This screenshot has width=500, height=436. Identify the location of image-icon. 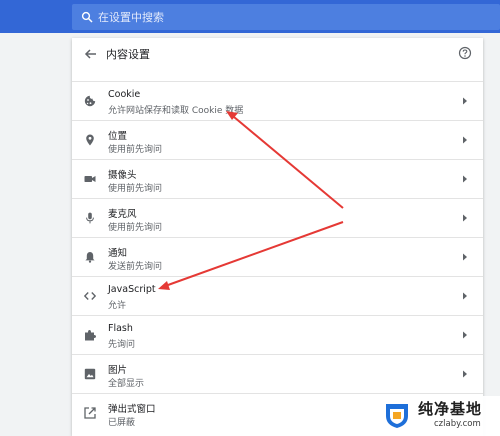
(90, 374).